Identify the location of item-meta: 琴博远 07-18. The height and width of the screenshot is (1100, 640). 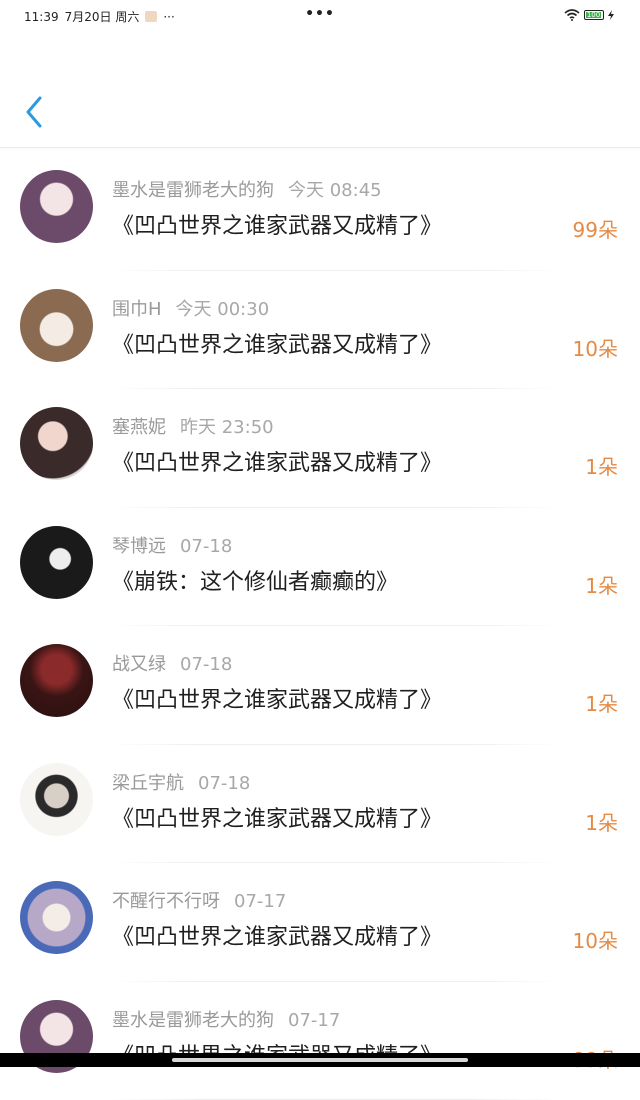
(172, 545).